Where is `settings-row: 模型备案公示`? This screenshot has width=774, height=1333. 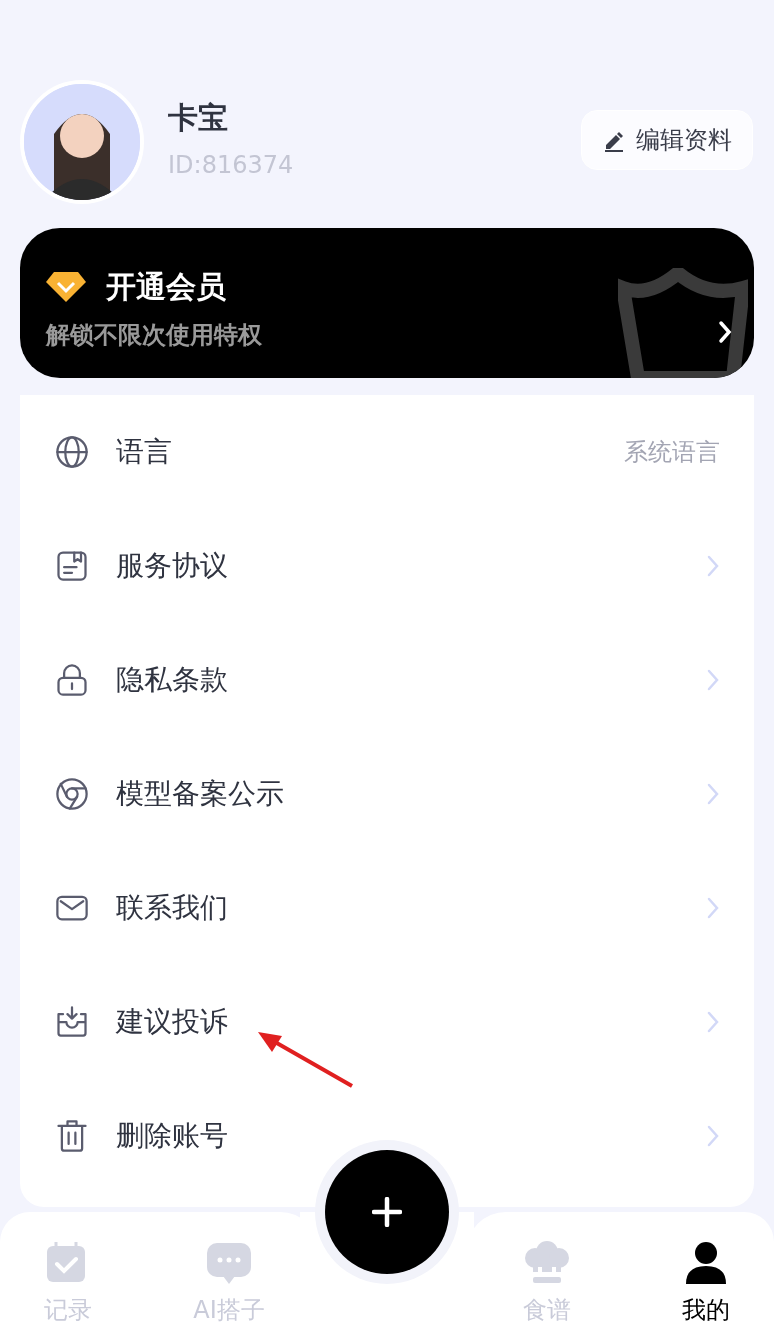 settings-row: 模型备案公示 is located at coordinates (387, 794).